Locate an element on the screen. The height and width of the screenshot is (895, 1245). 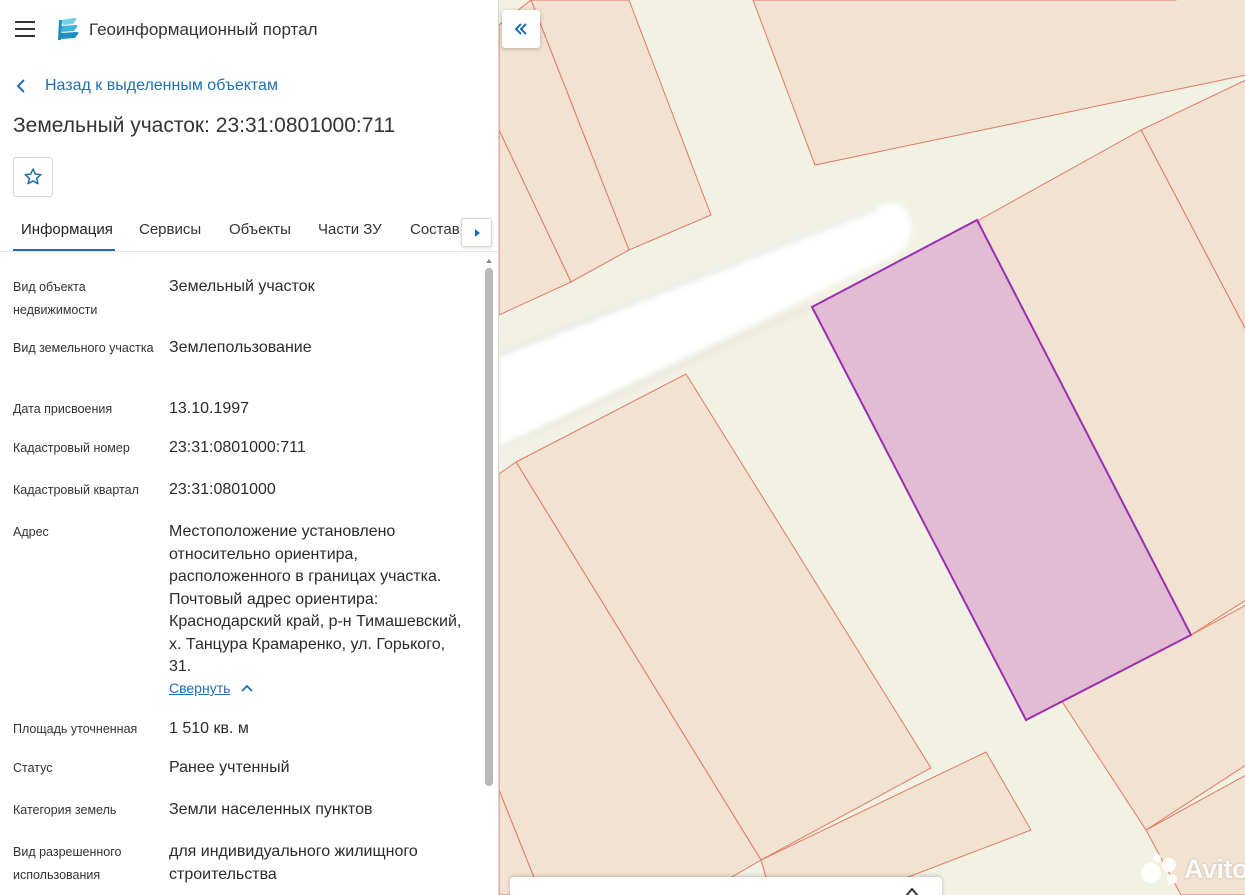
field-value: 23:31:0801000:711 is located at coordinates (237, 447).